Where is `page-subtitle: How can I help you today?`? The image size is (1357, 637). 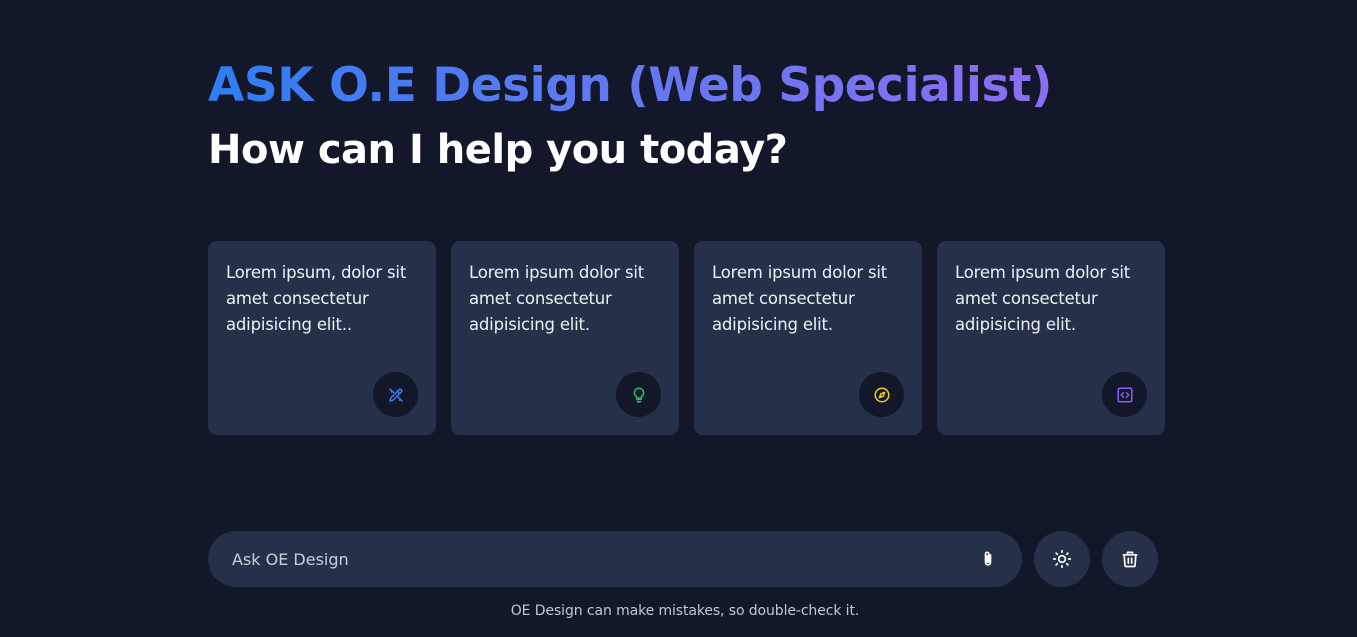 page-subtitle: How can I help you today? is located at coordinates (498, 150).